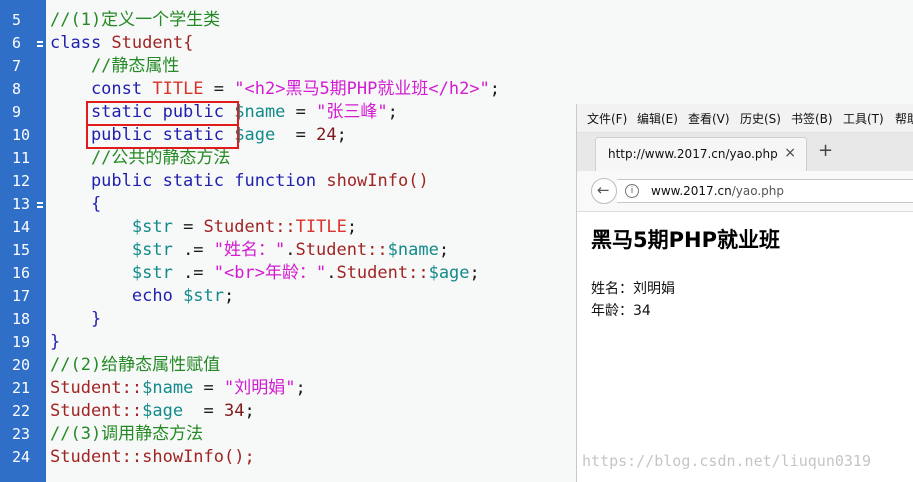 This screenshot has width=913, height=482. Describe the element at coordinates (621, 311) in the screenshot. I see `page-age-line: 年龄：34` at that location.